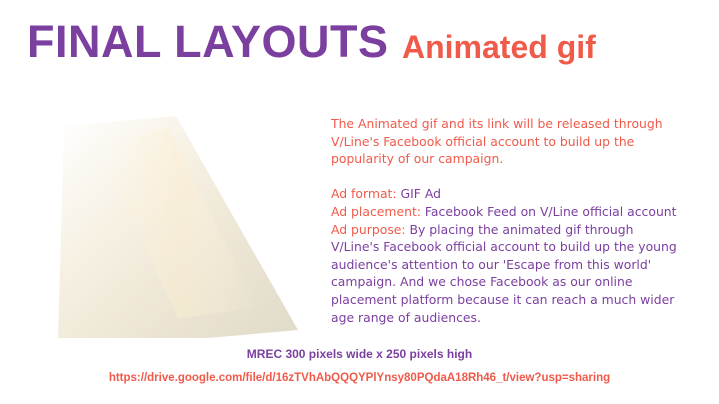  What do you see at coordinates (376, 211) in the screenshot?
I see `ad-placement-label: Ad placement:` at bounding box center [376, 211].